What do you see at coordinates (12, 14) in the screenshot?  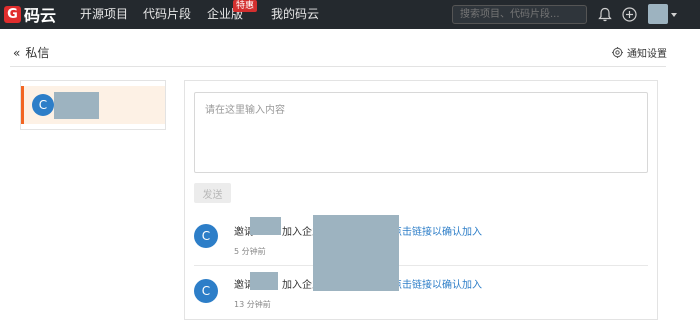 I see `logo-mark: G` at bounding box center [12, 14].